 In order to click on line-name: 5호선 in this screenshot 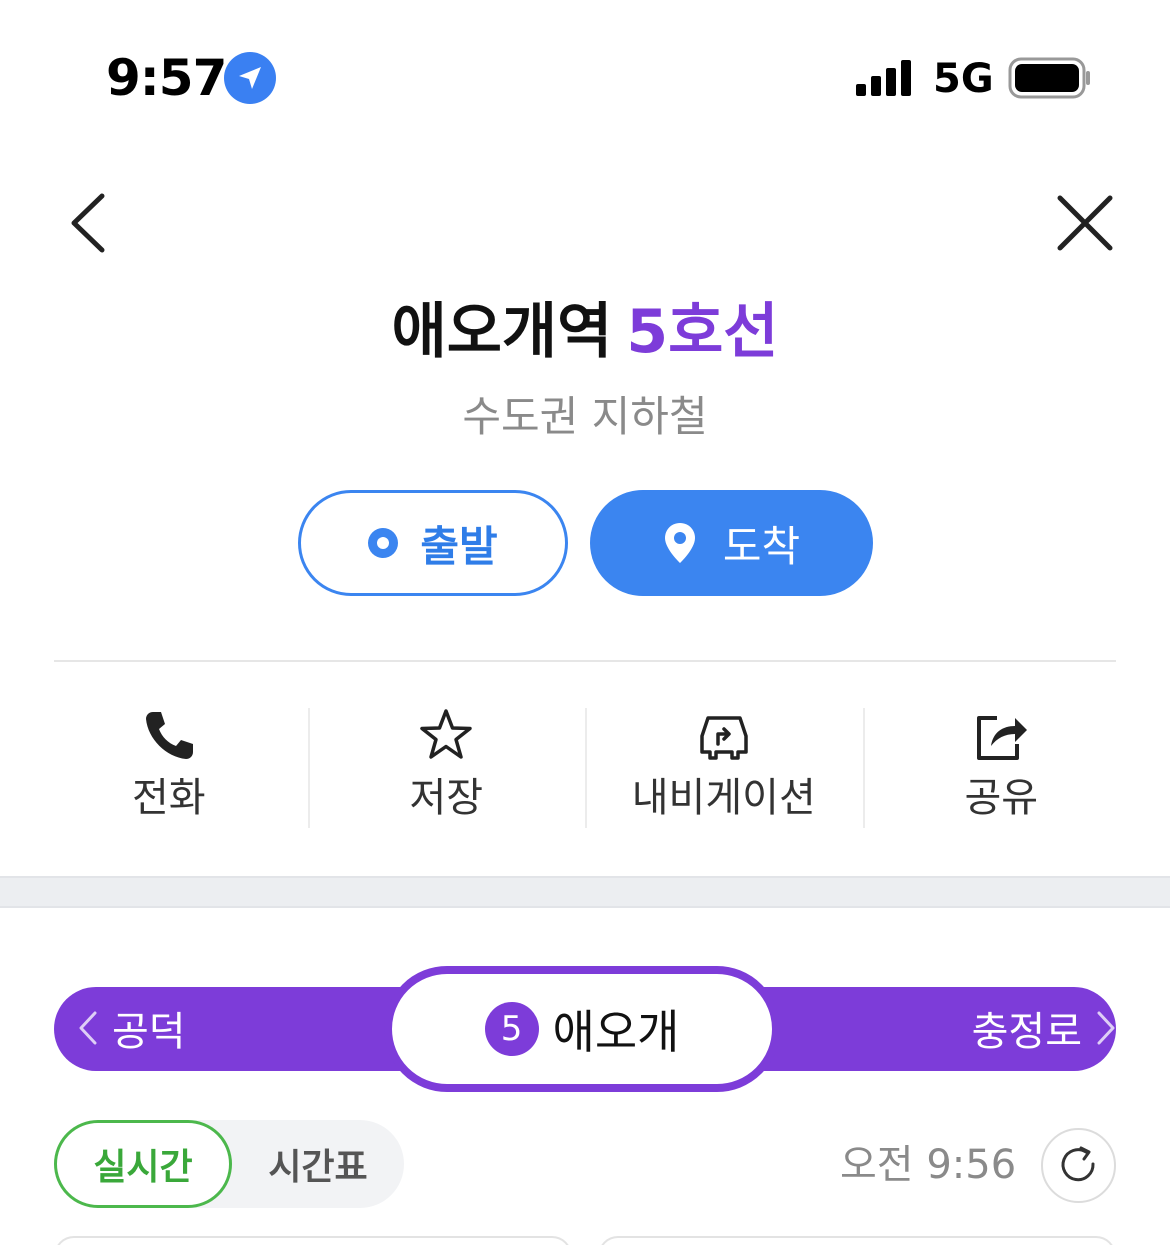, I will do `click(702, 332)`.